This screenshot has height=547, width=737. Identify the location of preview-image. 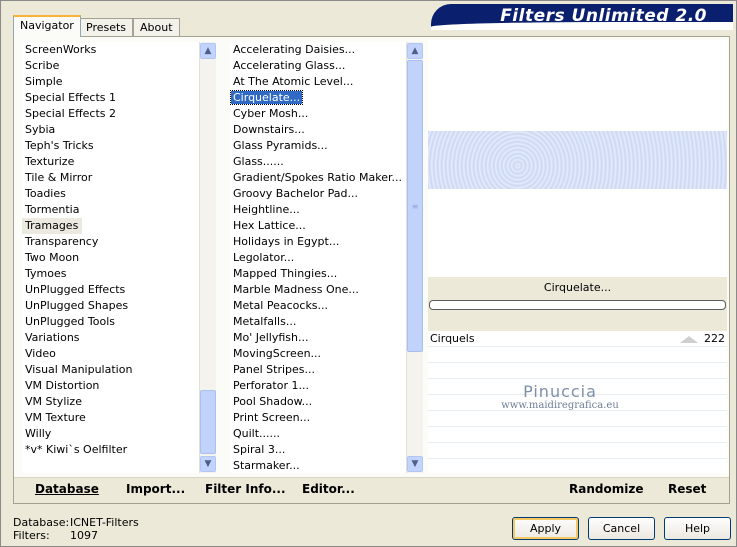
(577, 160).